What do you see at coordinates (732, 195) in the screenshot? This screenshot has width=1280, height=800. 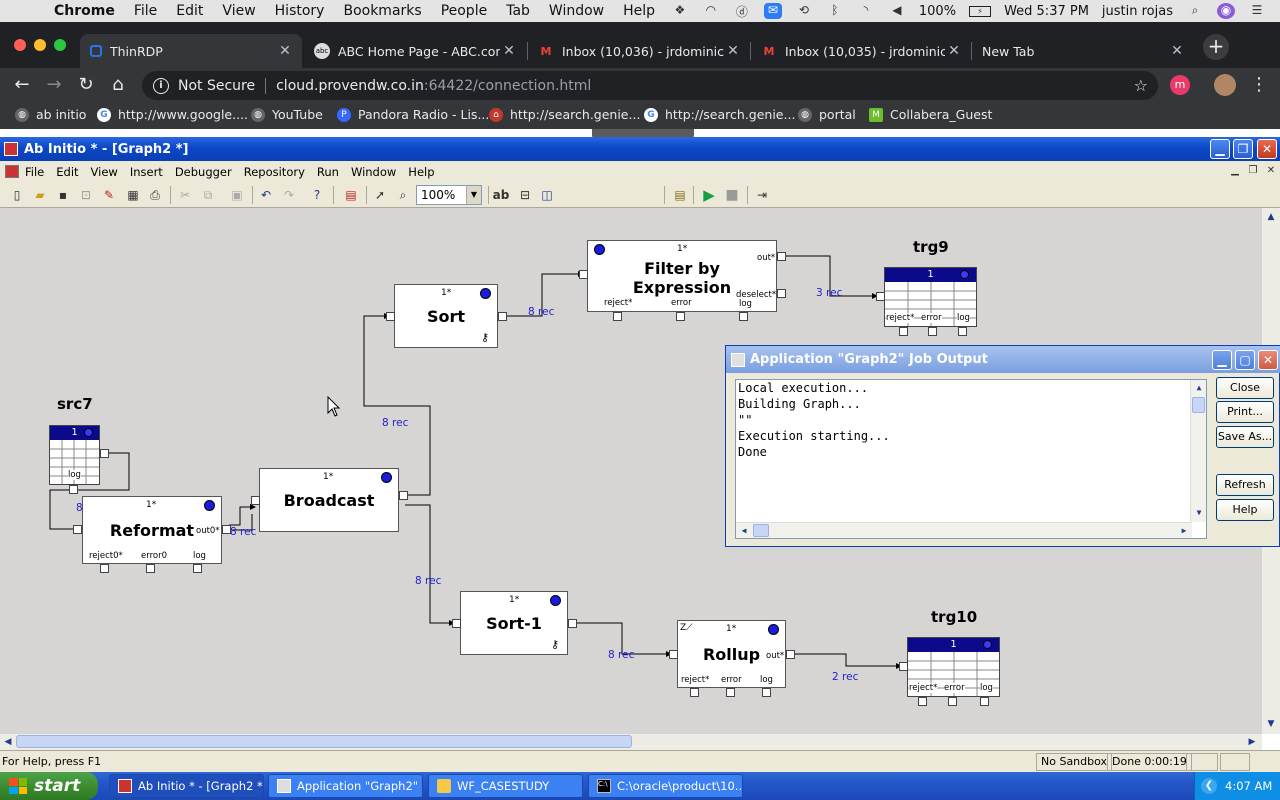 I see `stop-icon: ■` at bounding box center [732, 195].